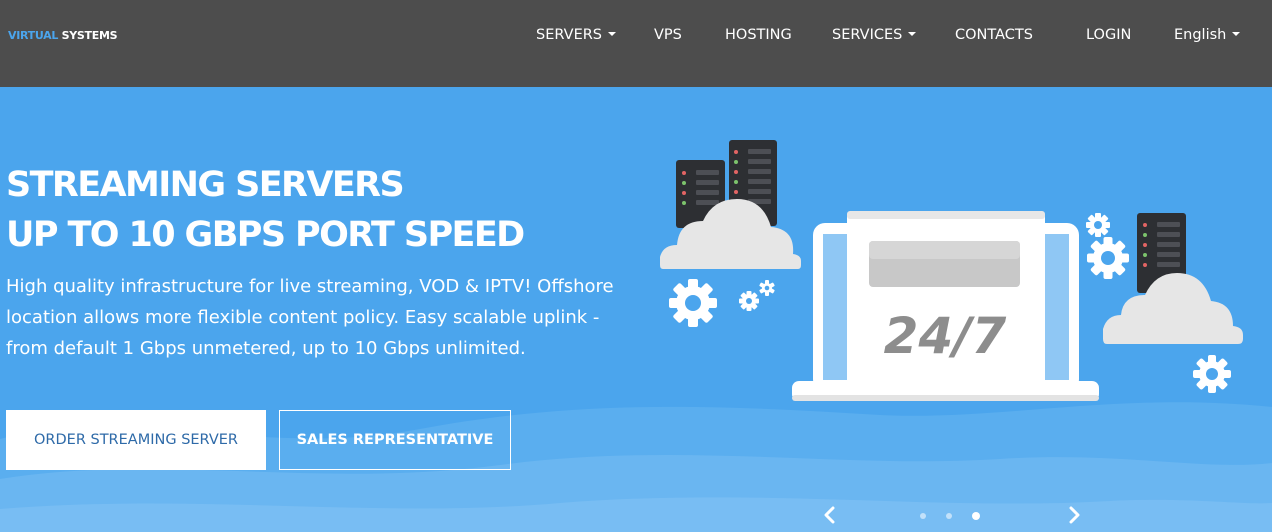  What do you see at coordinates (1173, 308) in the screenshot?
I see `cloud-icon` at bounding box center [1173, 308].